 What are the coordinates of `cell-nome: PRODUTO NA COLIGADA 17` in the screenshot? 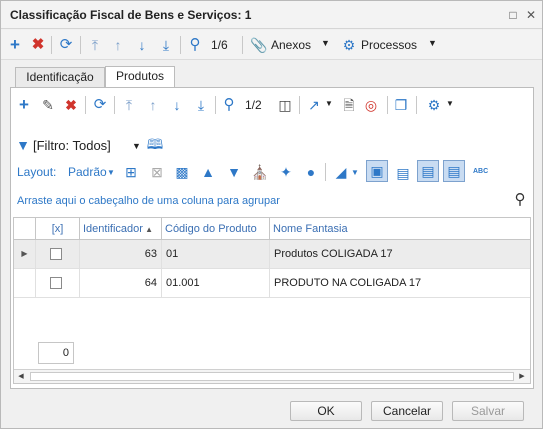 It's located at (400, 283).